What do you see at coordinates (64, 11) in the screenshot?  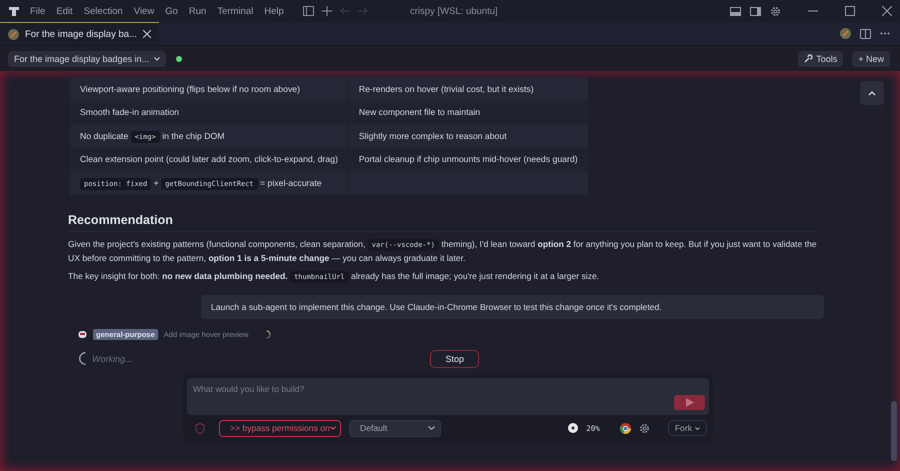 I see `menu-item: Edit` at bounding box center [64, 11].